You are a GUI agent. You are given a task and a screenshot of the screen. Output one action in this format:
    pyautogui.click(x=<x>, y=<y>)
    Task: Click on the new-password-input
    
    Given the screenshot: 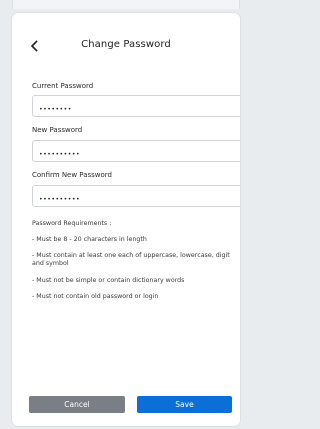 What is the action you would take?
    pyautogui.click(x=136, y=154)
    